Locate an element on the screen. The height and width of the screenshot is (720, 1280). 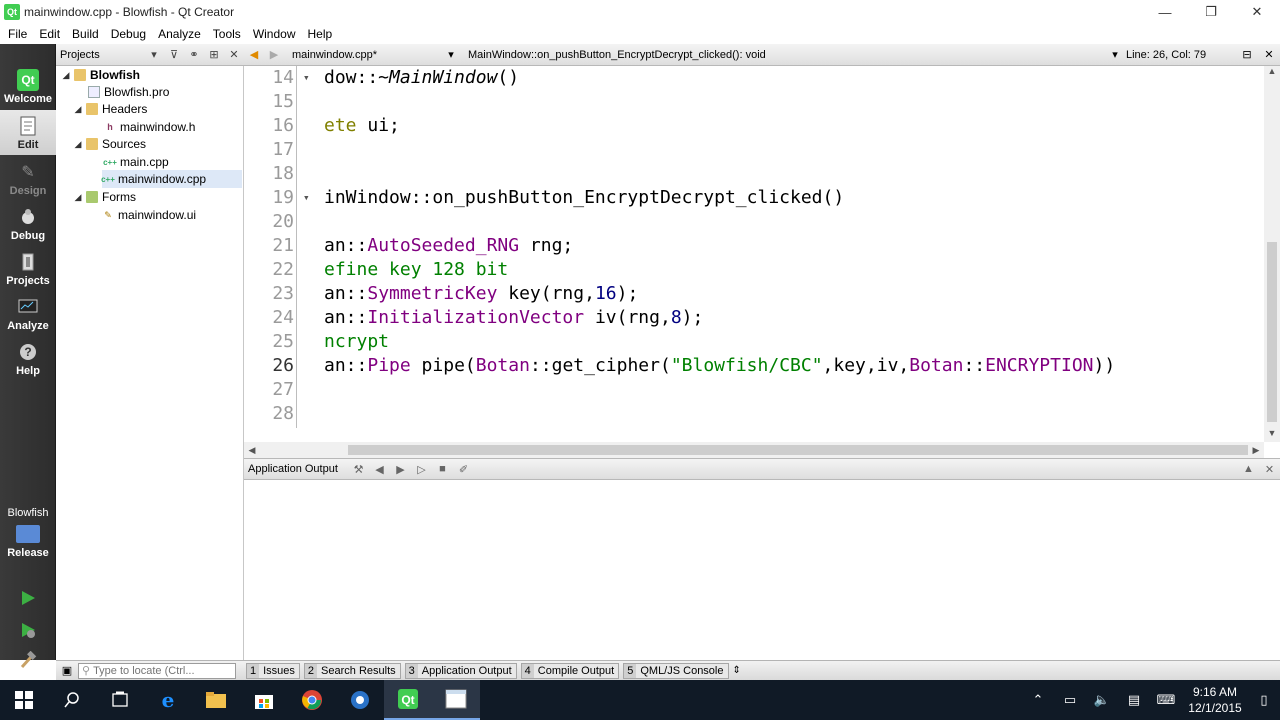
projects-view-selector: Projects is located at coordinates (102, 55).